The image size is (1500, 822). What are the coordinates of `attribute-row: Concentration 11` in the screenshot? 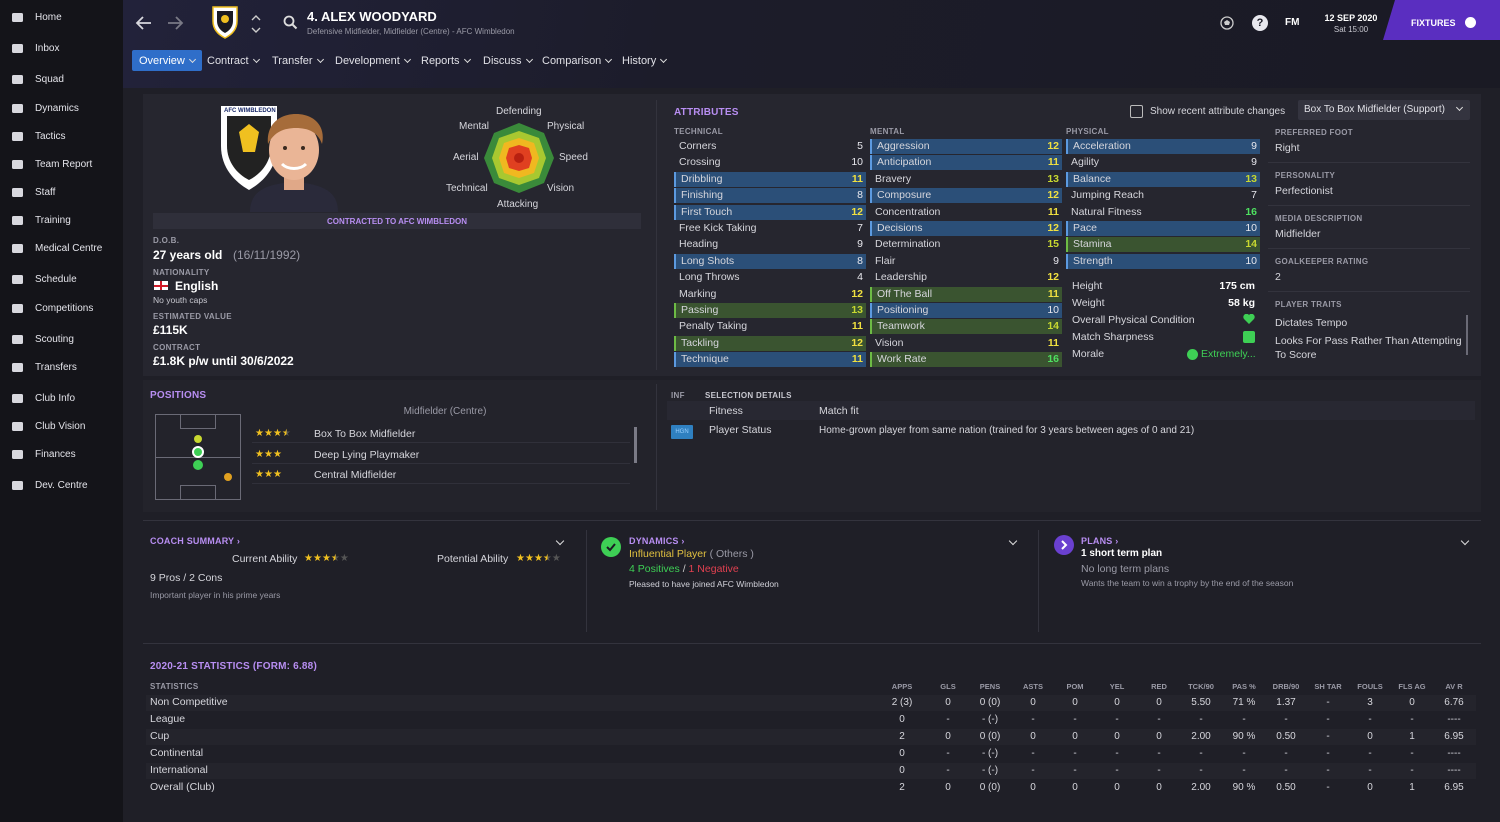 It's located at (966, 212).